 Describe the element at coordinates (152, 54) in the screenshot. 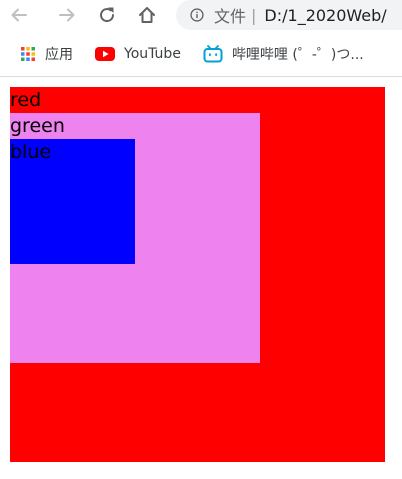

I see `bookmark-label-youtube: YouTube` at that location.